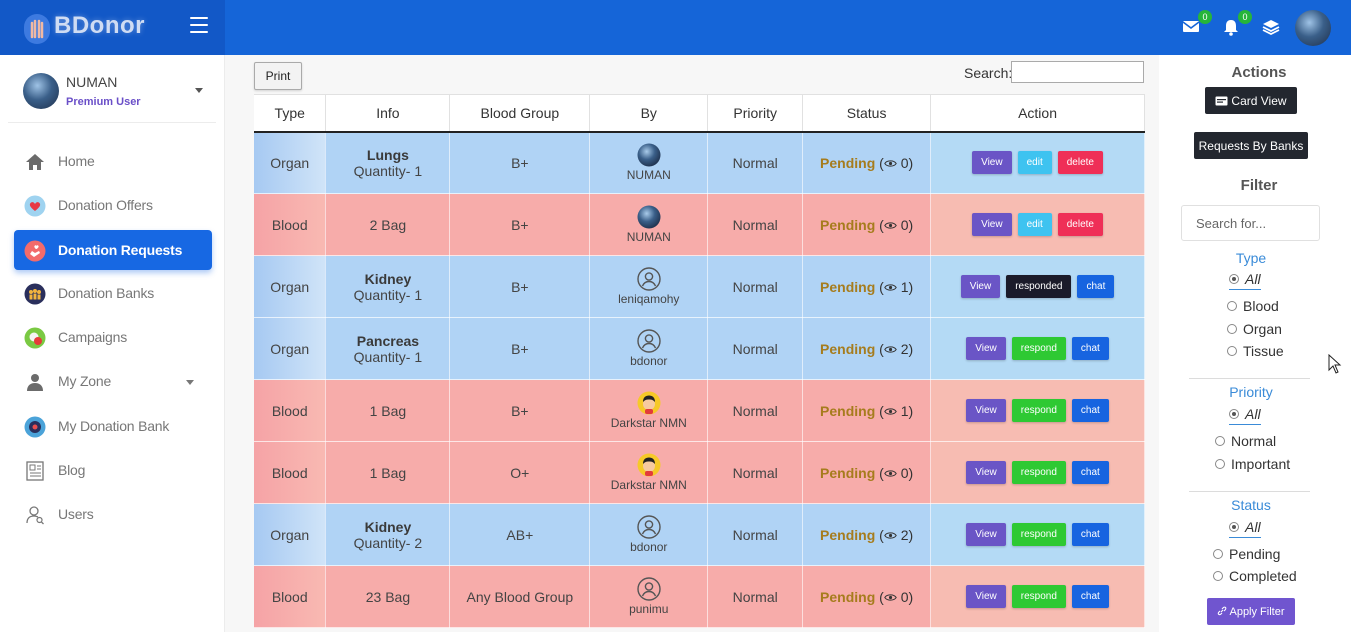  I want to click on heart-icon, so click(35, 206).